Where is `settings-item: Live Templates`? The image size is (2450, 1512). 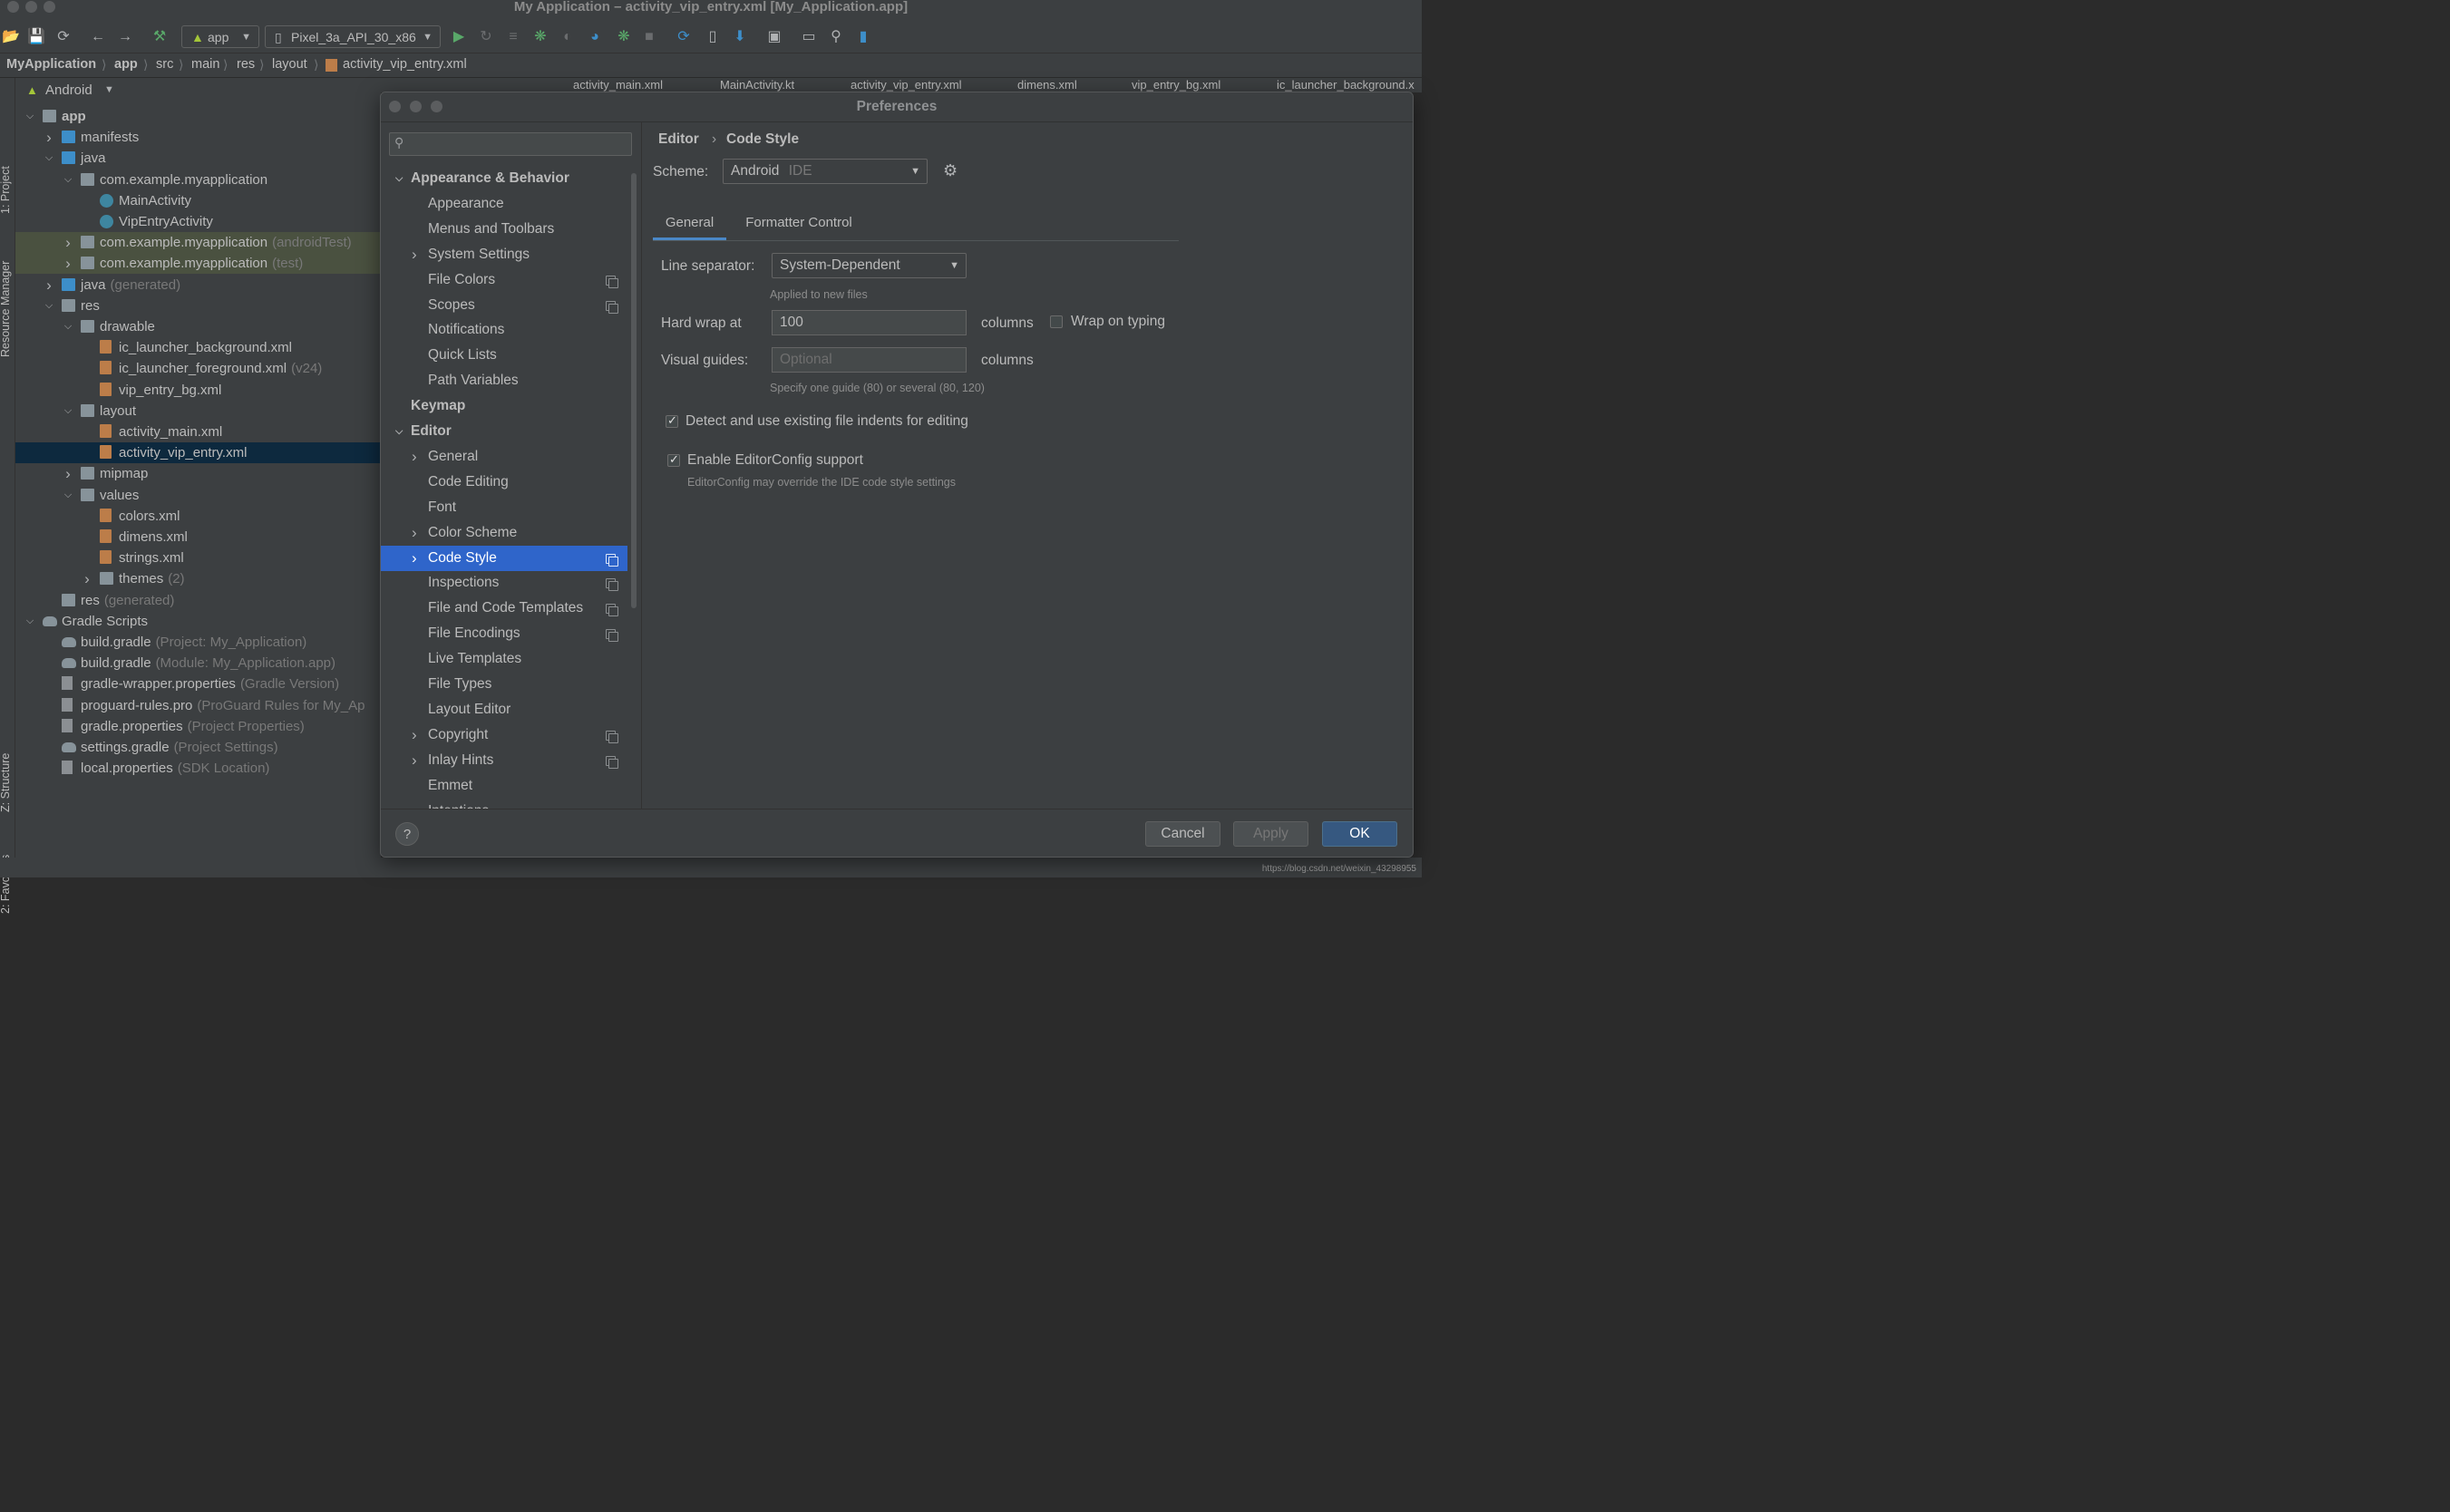
settings-item: Live Templates is located at coordinates (504, 659).